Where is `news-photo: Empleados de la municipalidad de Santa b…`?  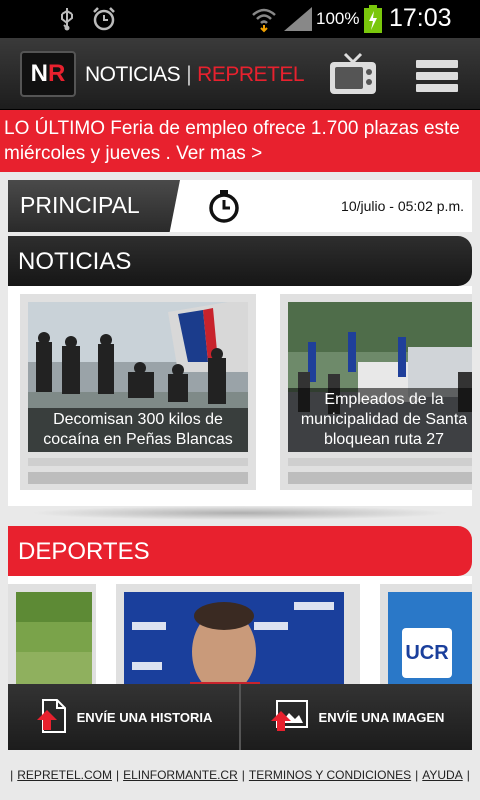 news-photo: Empleados de la municipalidad de Santa b… is located at coordinates (380, 377).